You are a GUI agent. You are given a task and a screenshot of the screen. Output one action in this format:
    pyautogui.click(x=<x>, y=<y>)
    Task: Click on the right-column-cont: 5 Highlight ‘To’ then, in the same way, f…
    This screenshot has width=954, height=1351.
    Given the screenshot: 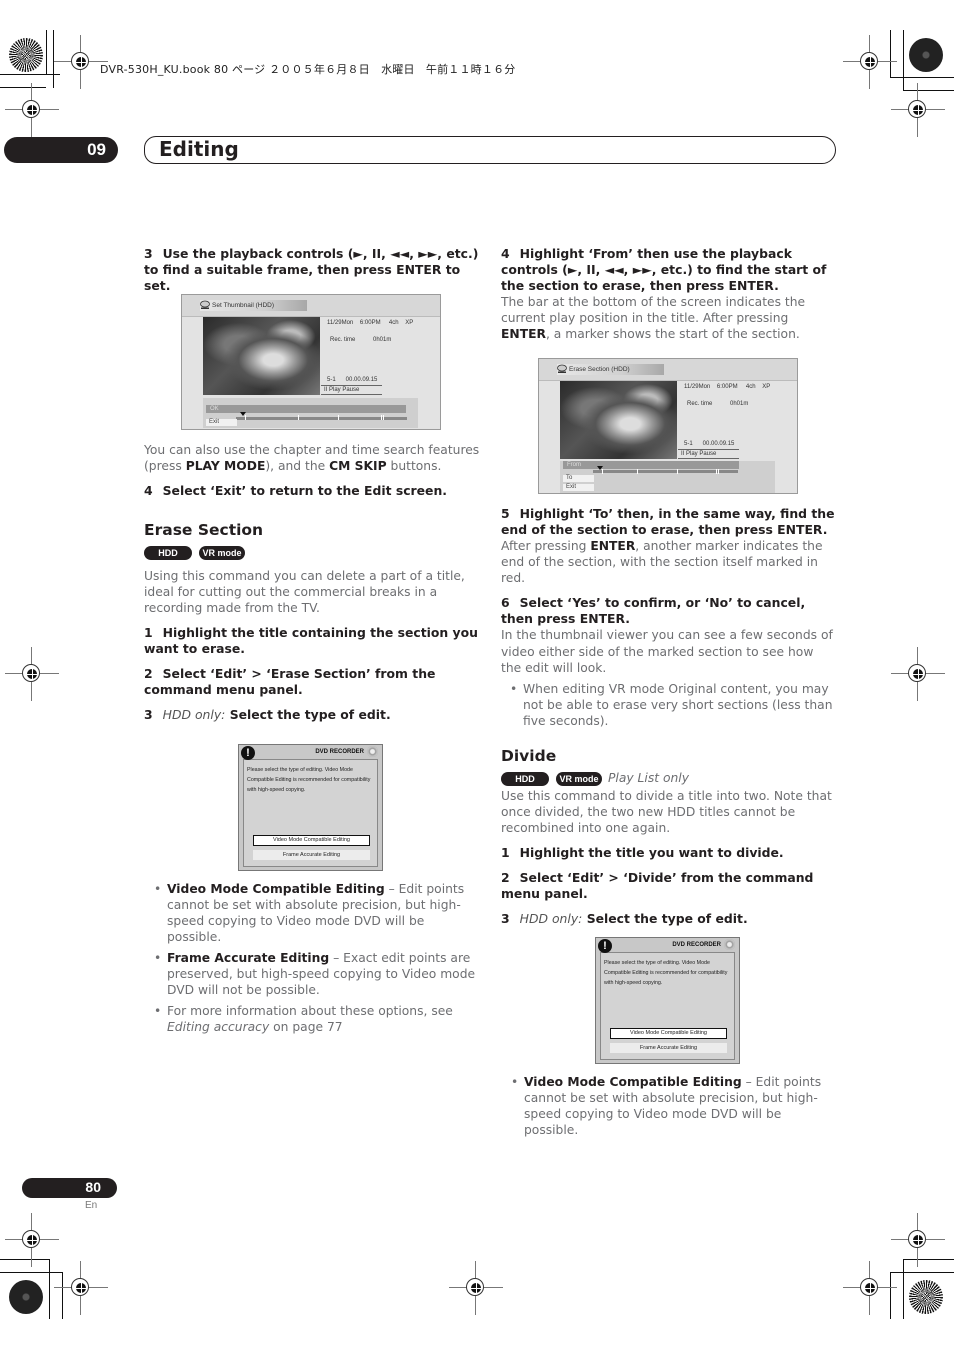 What is the action you would take?
    pyautogui.click(x=669, y=716)
    